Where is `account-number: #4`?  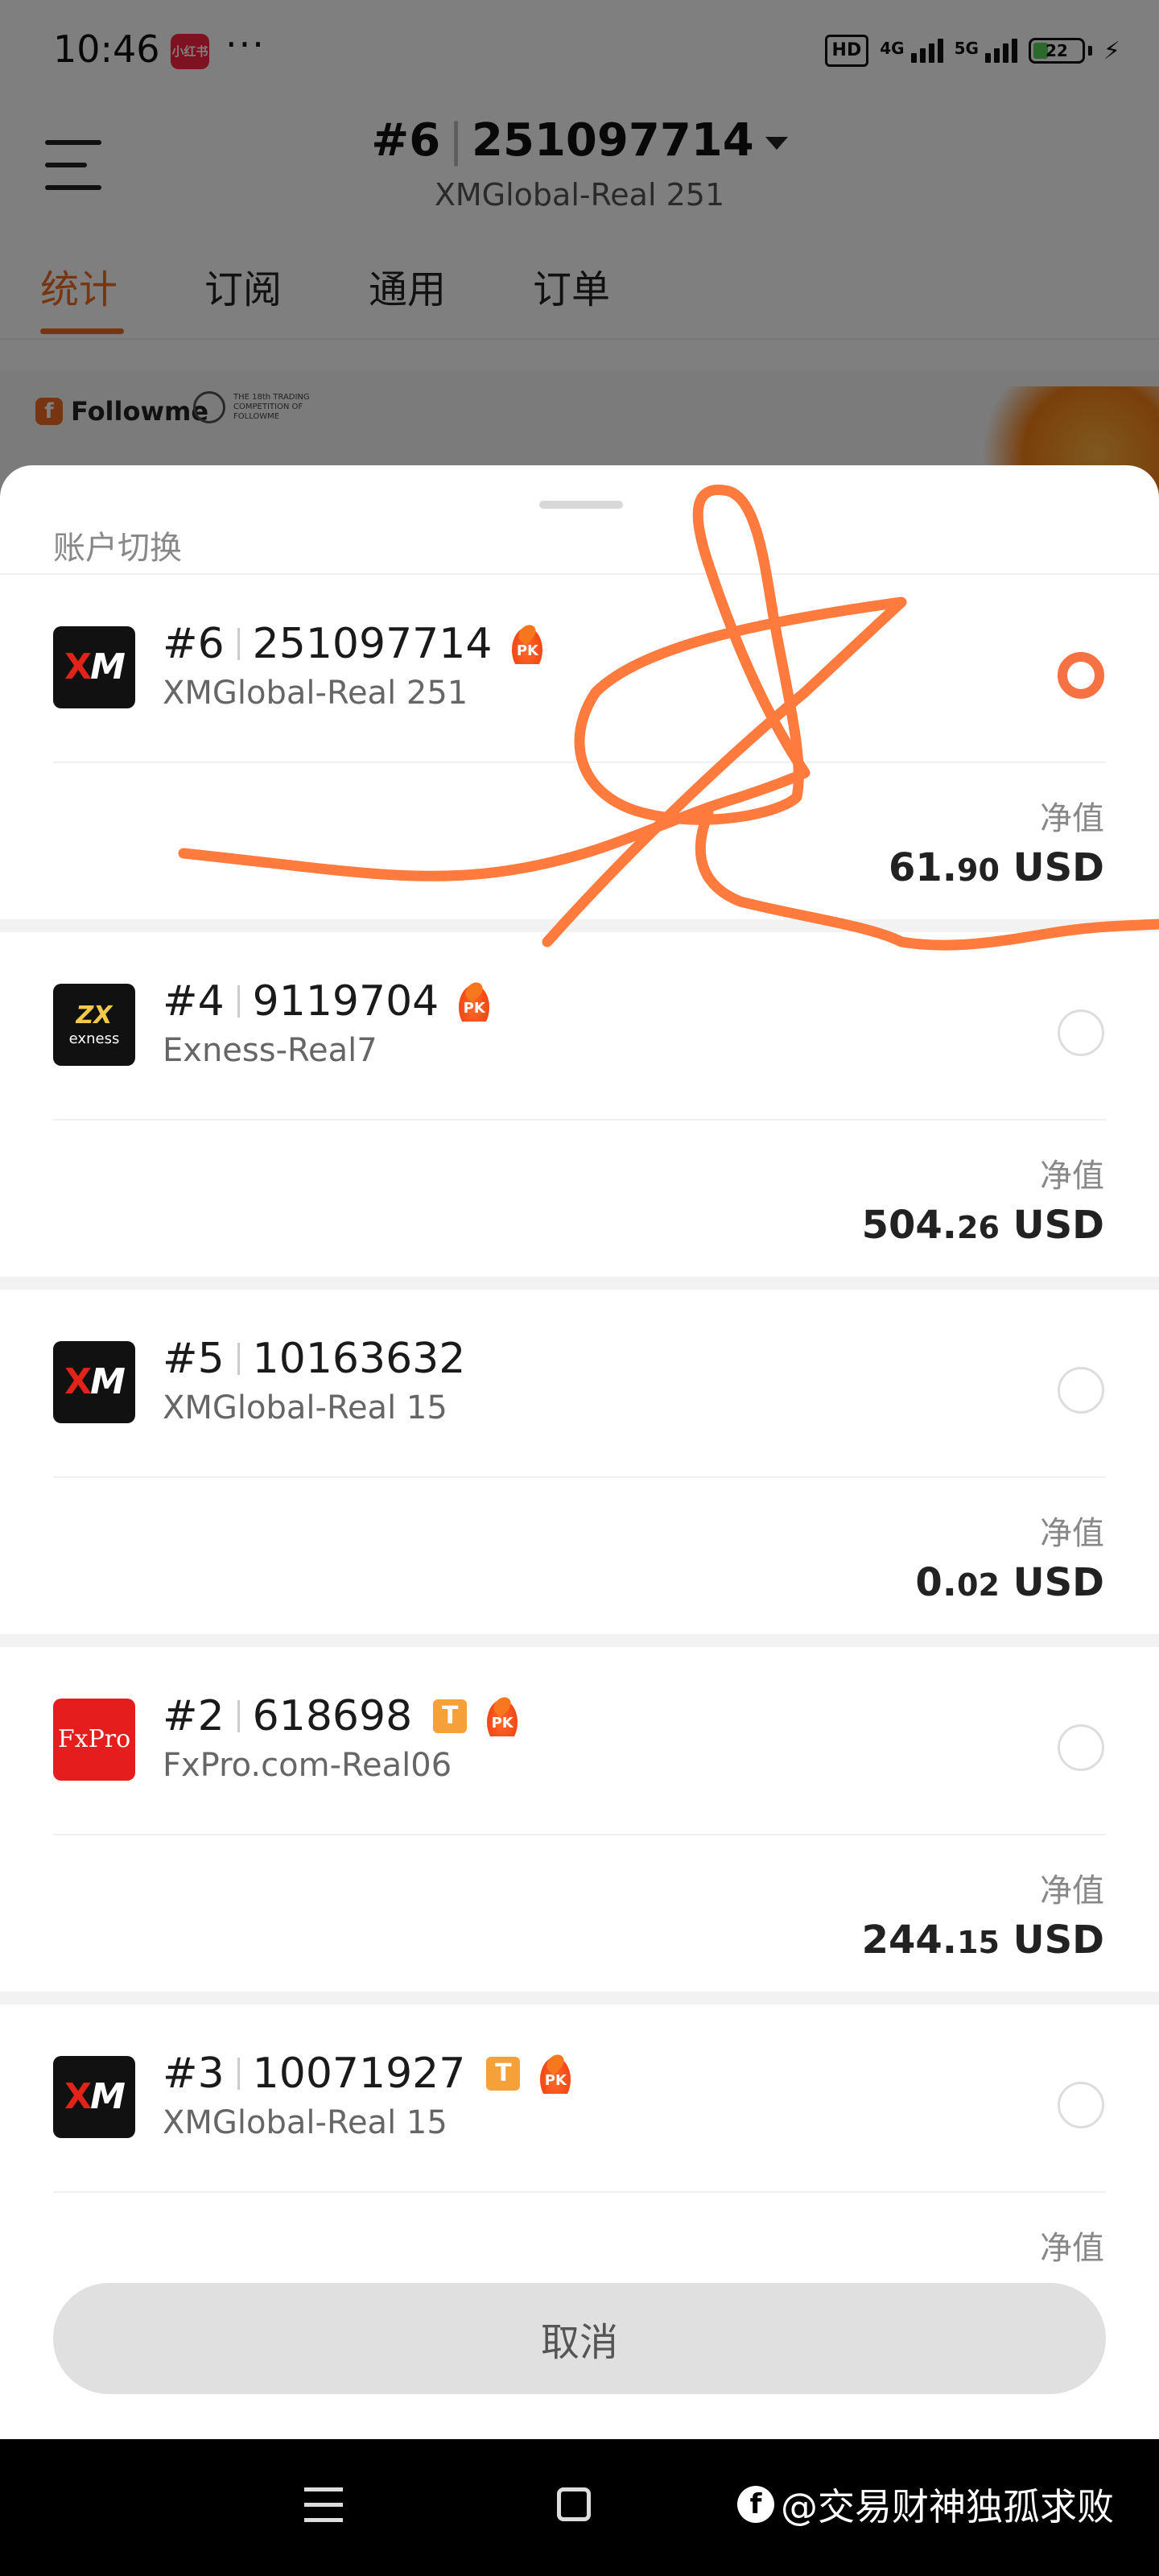 account-number: #4 is located at coordinates (194, 1001).